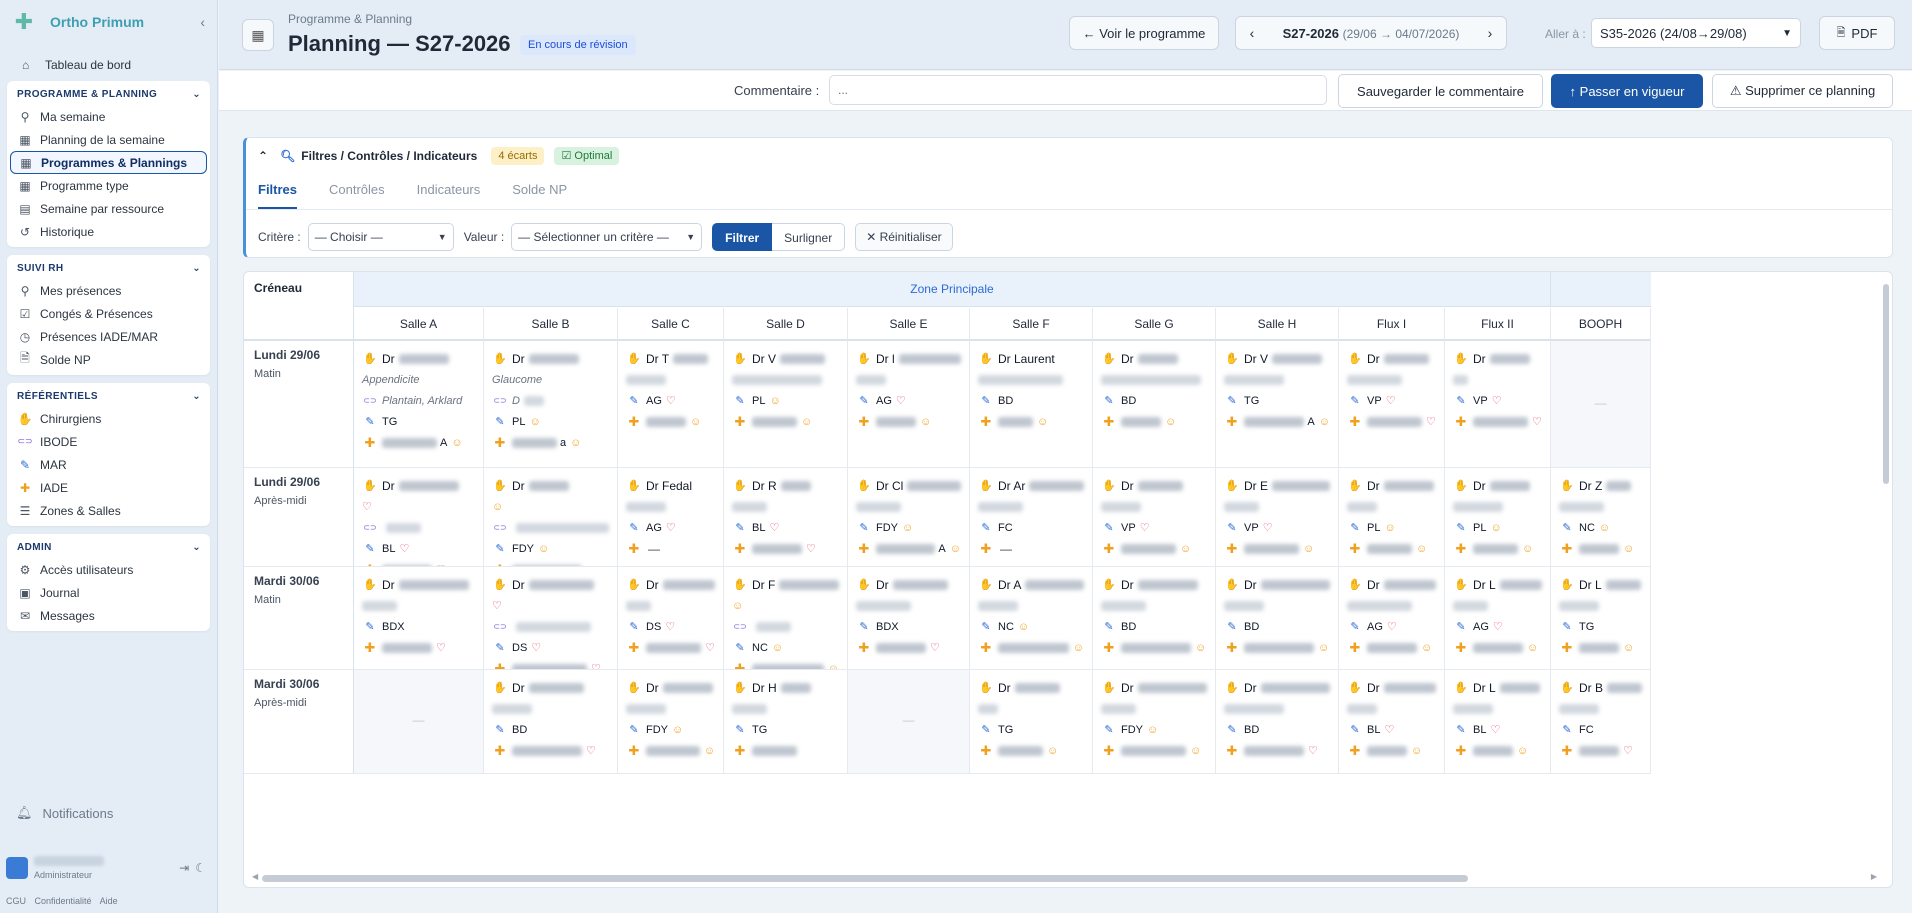 The height and width of the screenshot is (913, 1912). What do you see at coordinates (108, 313) in the screenshot?
I see `sidebar-item-cong-s-pr-sences: ☑ Congés & Présences` at bounding box center [108, 313].